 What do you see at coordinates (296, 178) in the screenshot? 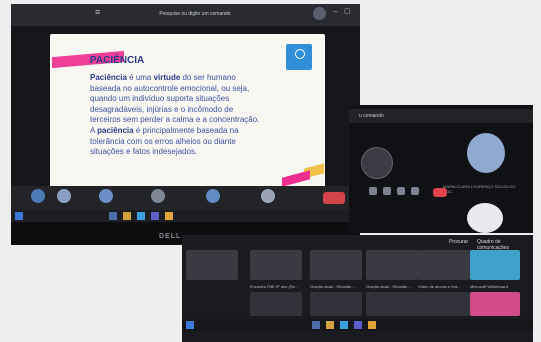
I see `slide-pink-corner` at bounding box center [296, 178].